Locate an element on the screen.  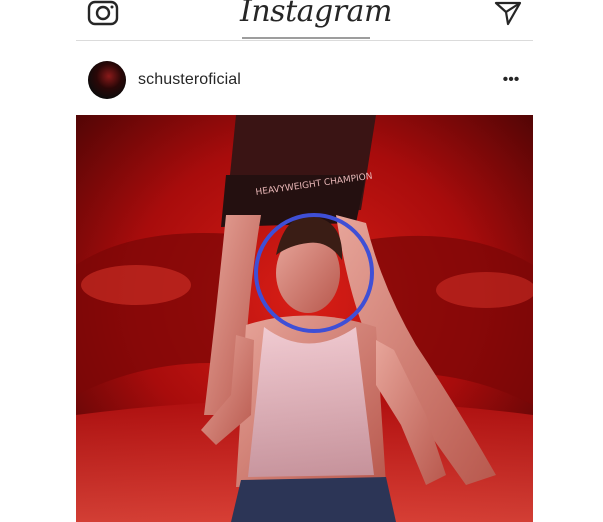
tank-top is located at coordinates (311, 402).